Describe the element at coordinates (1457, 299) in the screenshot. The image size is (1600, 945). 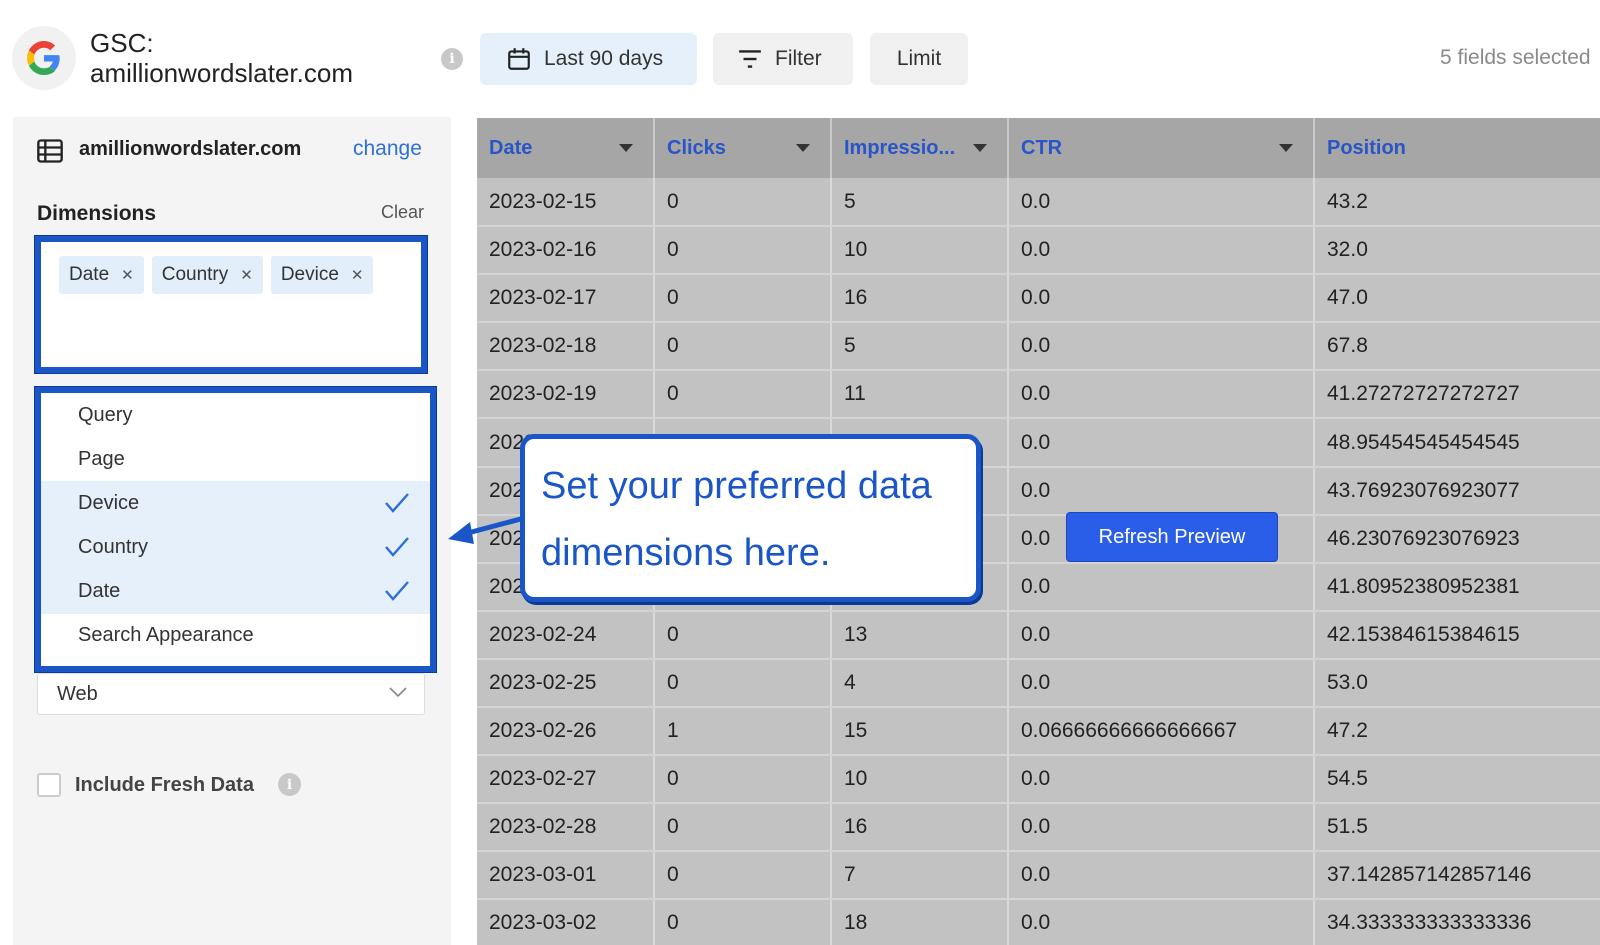
I see `table-cell: 47.0` at that location.